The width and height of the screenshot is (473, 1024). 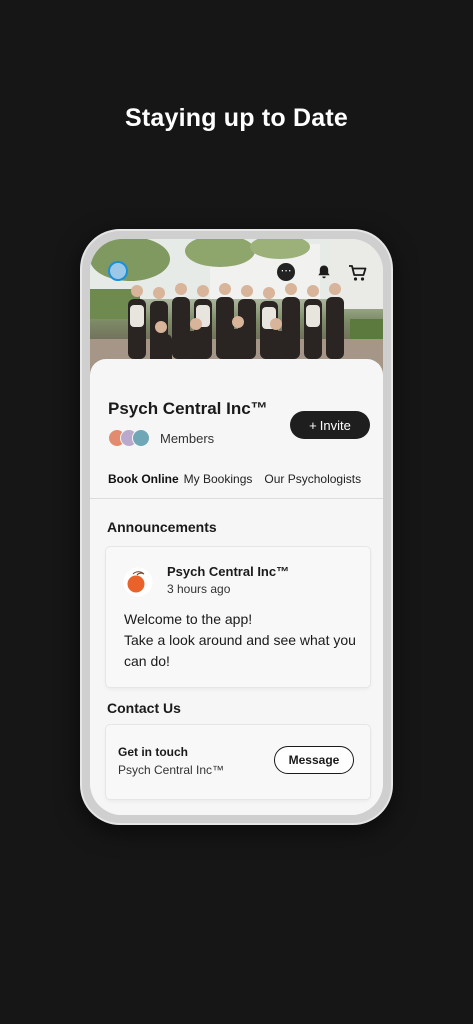 What do you see at coordinates (335, 425) in the screenshot?
I see `invite-label: Invite` at bounding box center [335, 425].